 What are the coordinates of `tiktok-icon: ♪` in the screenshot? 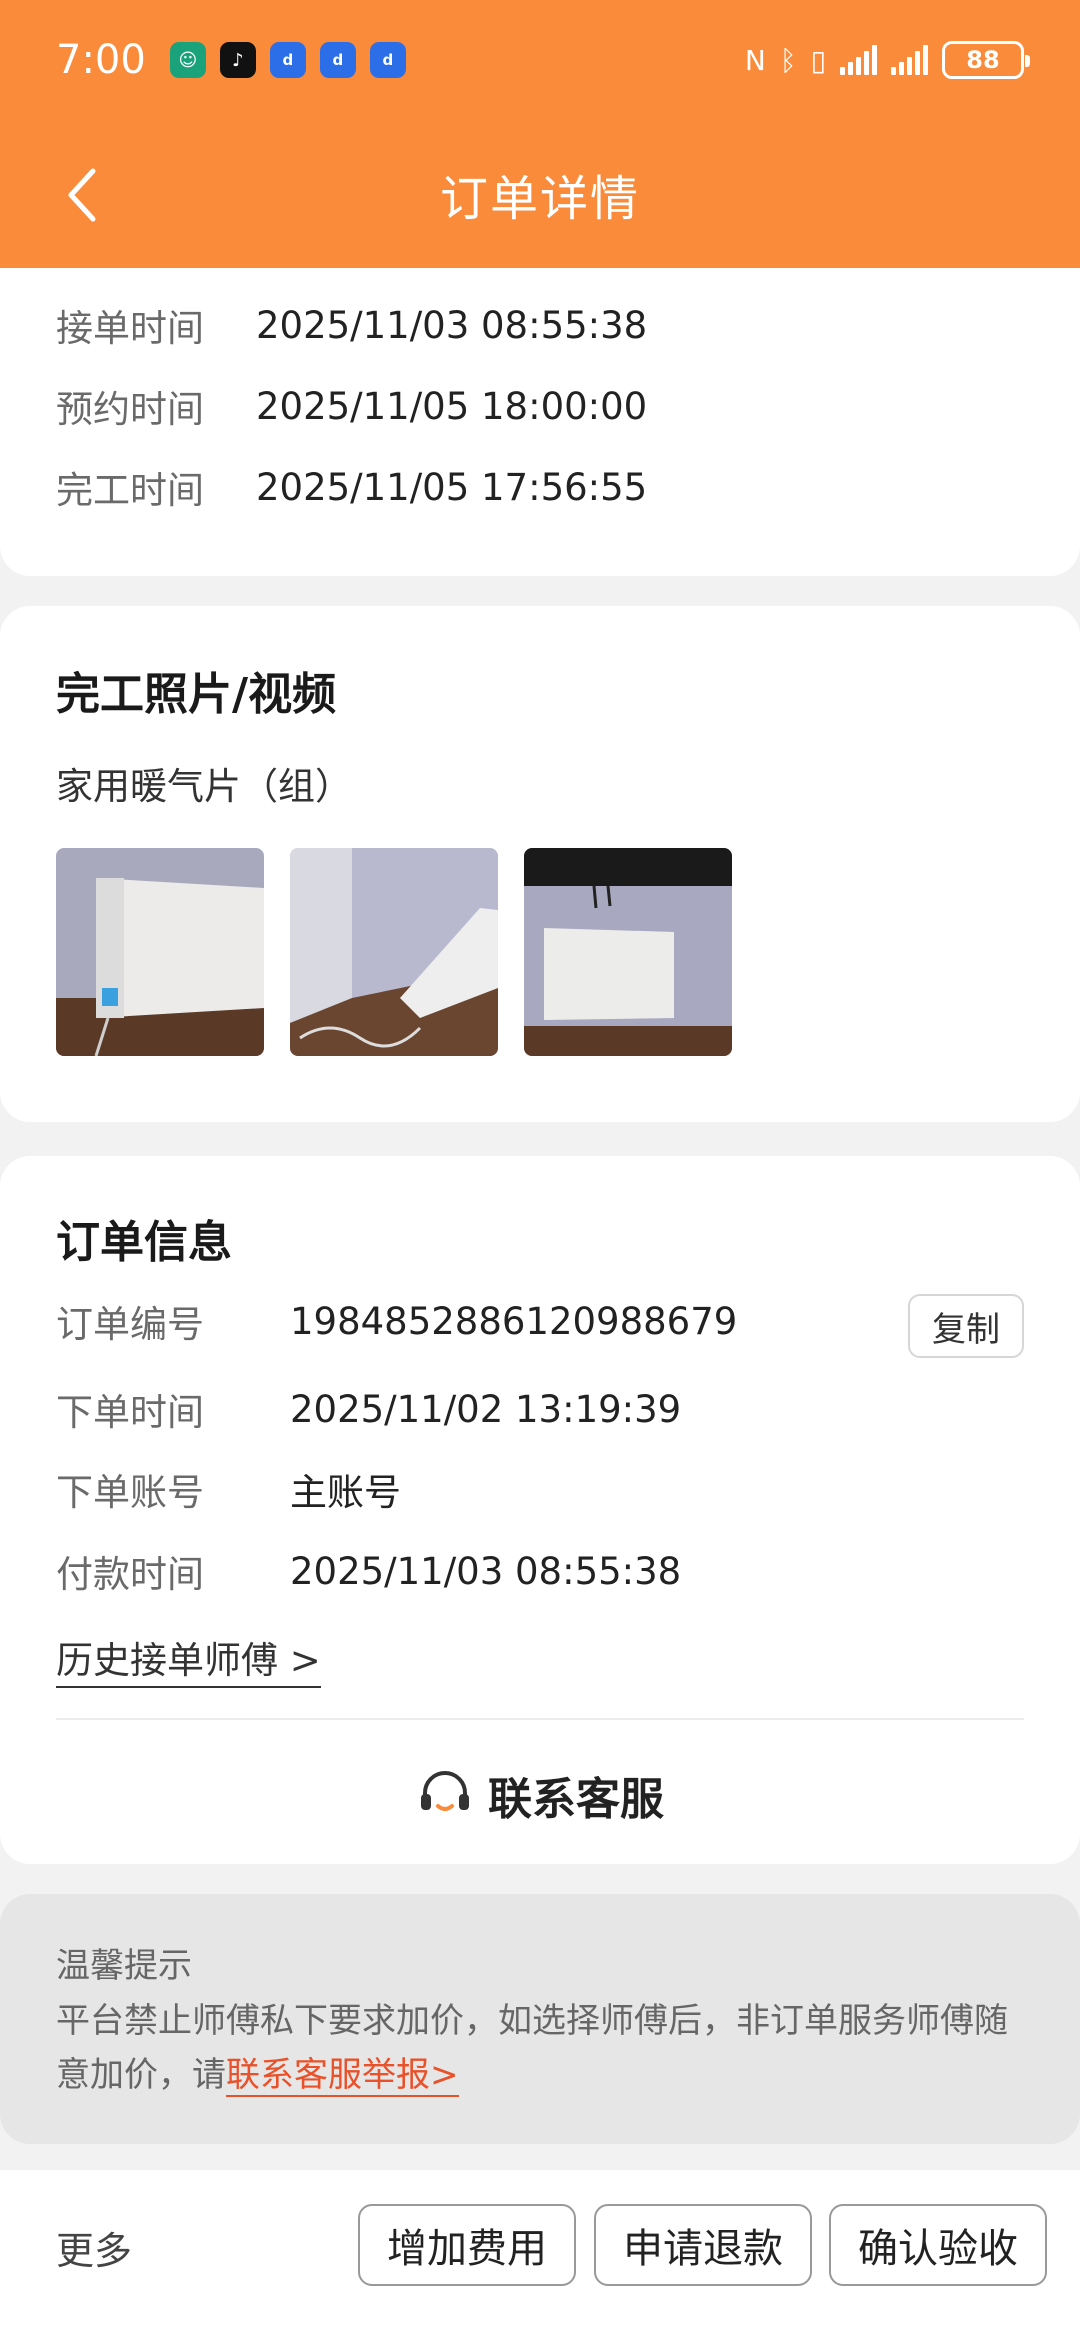 It's located at (237, 60).